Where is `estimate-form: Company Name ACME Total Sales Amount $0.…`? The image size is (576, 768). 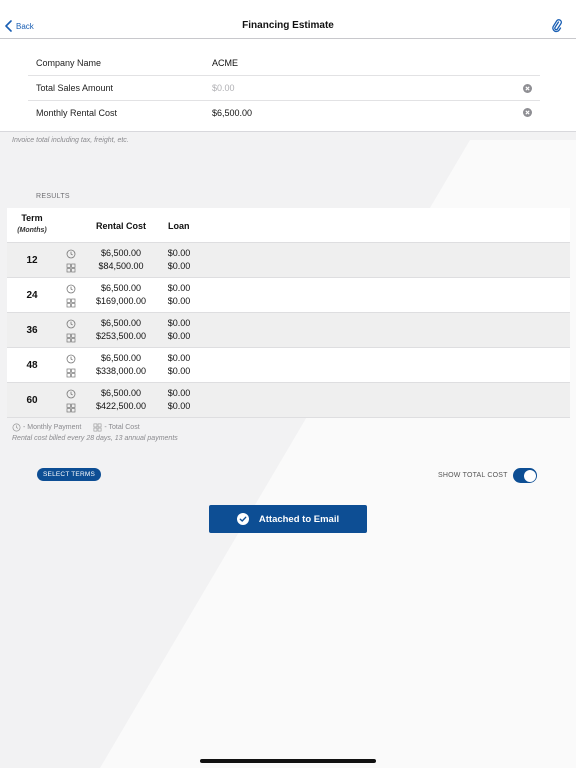 estimate-form: Company Name ACME Total Sales Amount $0.… is located at coordinates (288, 85).